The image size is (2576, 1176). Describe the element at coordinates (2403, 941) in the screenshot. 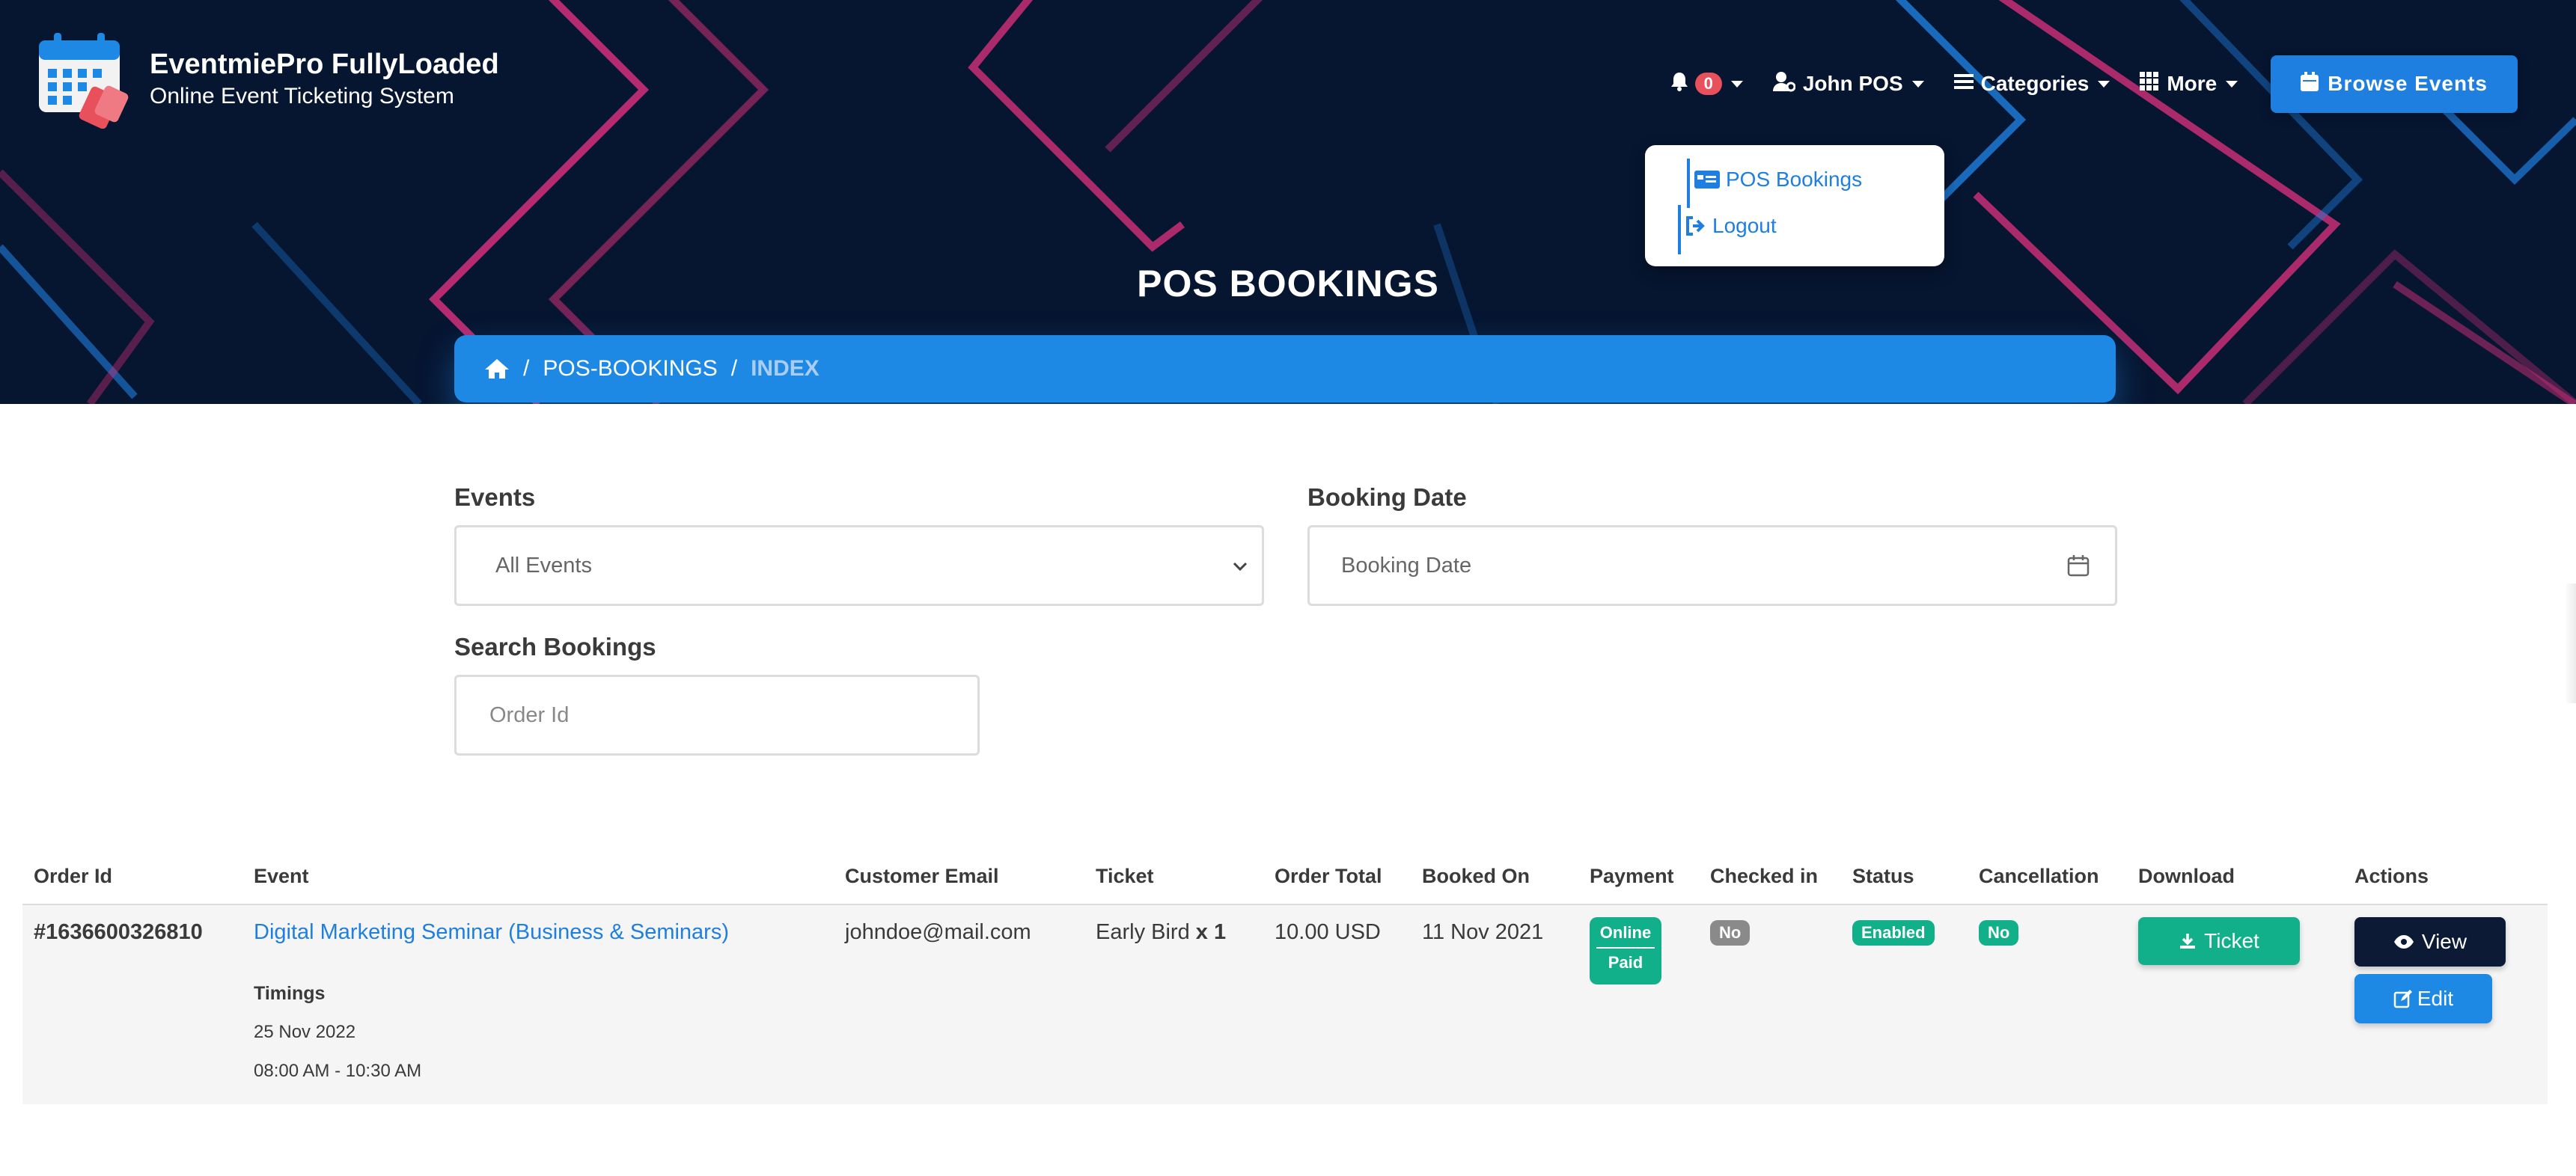

I see `eye-icon` at that location.